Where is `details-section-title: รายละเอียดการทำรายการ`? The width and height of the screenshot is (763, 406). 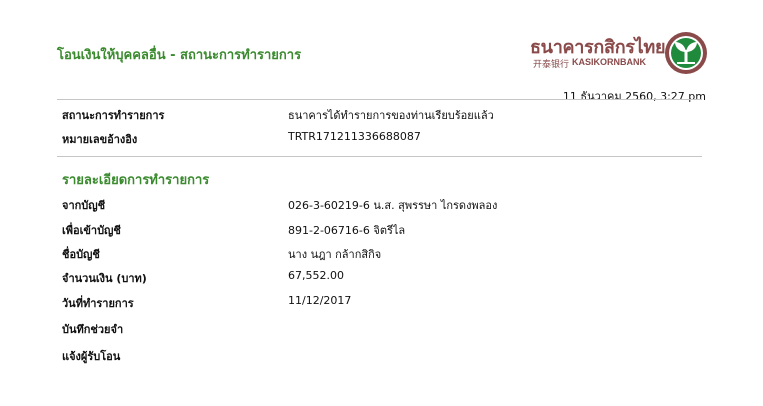 details-section-title: รายละเอียดการทำรายการ is located at coordinates (136, 180).